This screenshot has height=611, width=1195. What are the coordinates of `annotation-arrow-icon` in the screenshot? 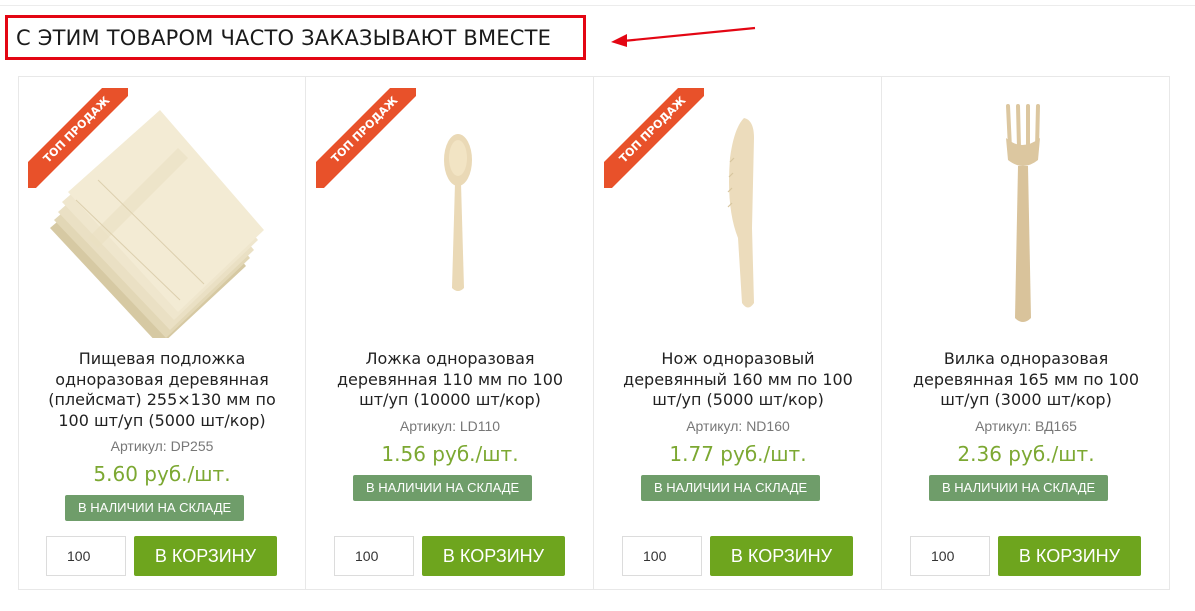 It's located at (683, 36).